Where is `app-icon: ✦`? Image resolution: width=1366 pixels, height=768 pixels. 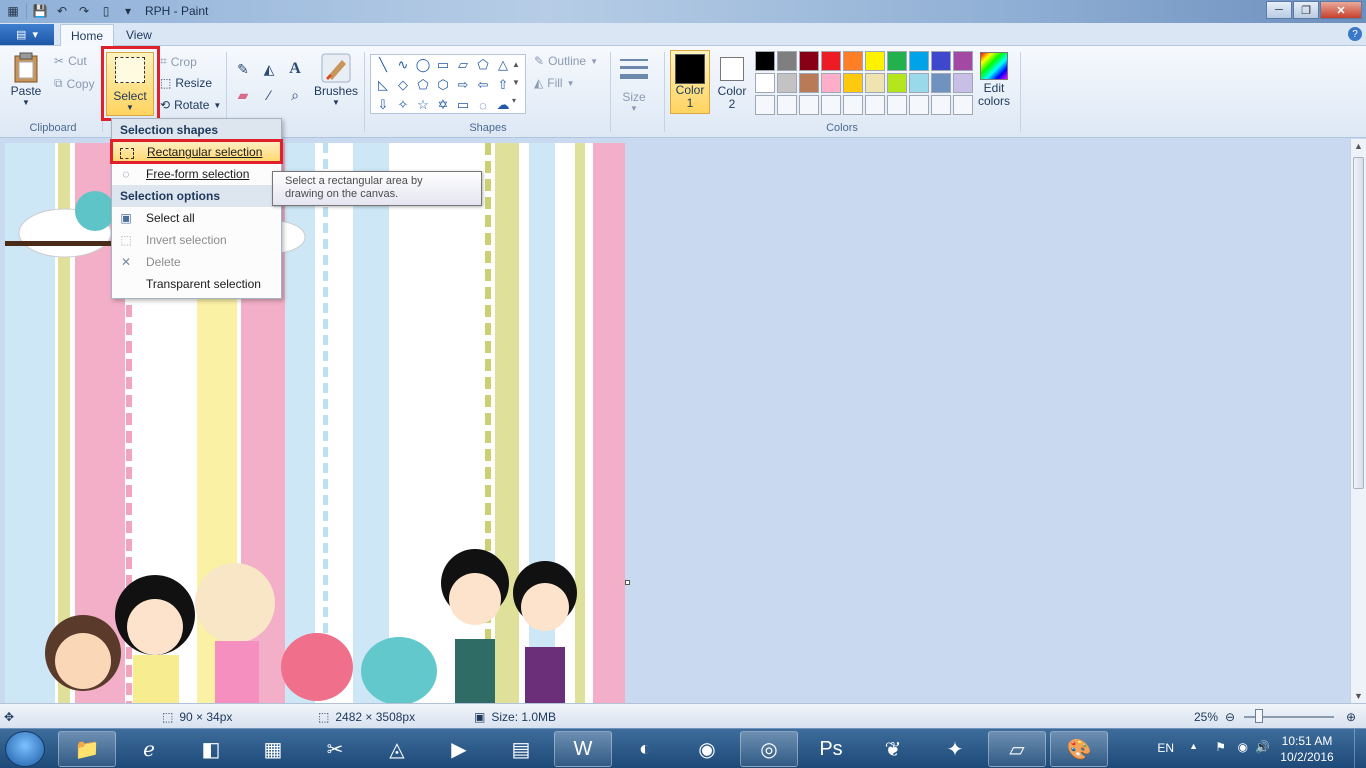 app-icon: ✦ is located at coordinates (955, 749).